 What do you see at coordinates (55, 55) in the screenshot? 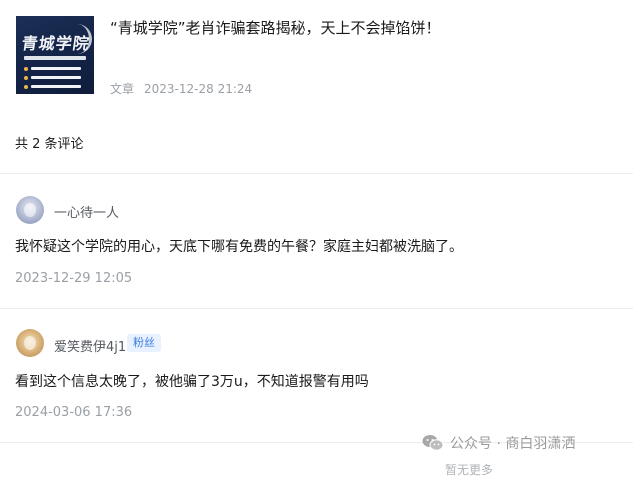
I see `article-thumbnail: 青城学院` at bounding box center [55, 55].